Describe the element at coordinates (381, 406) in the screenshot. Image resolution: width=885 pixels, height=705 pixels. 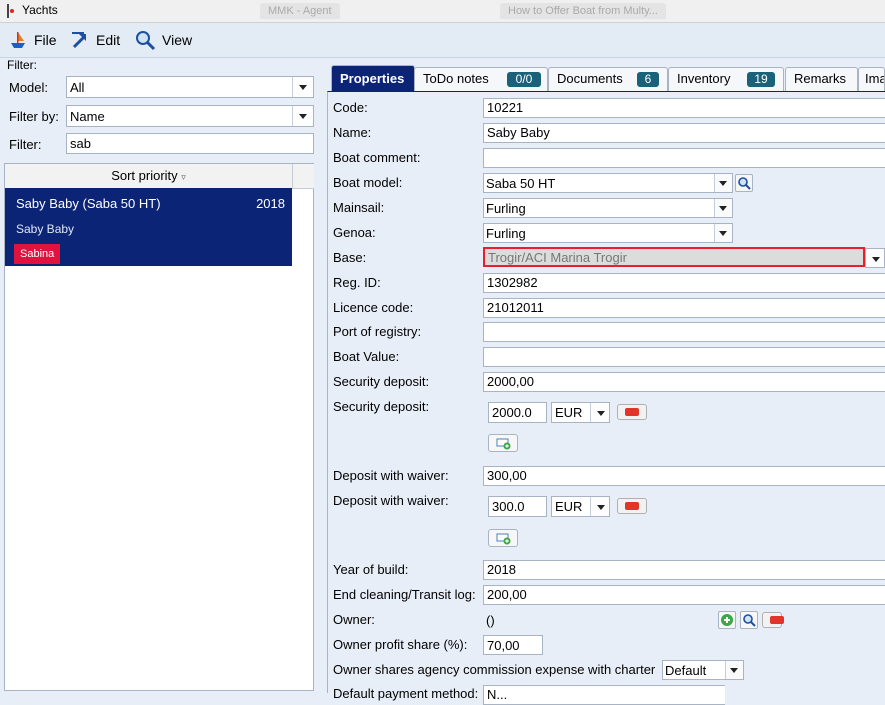
I see `security-deposit-currency-label: Security deposit:` at that location.